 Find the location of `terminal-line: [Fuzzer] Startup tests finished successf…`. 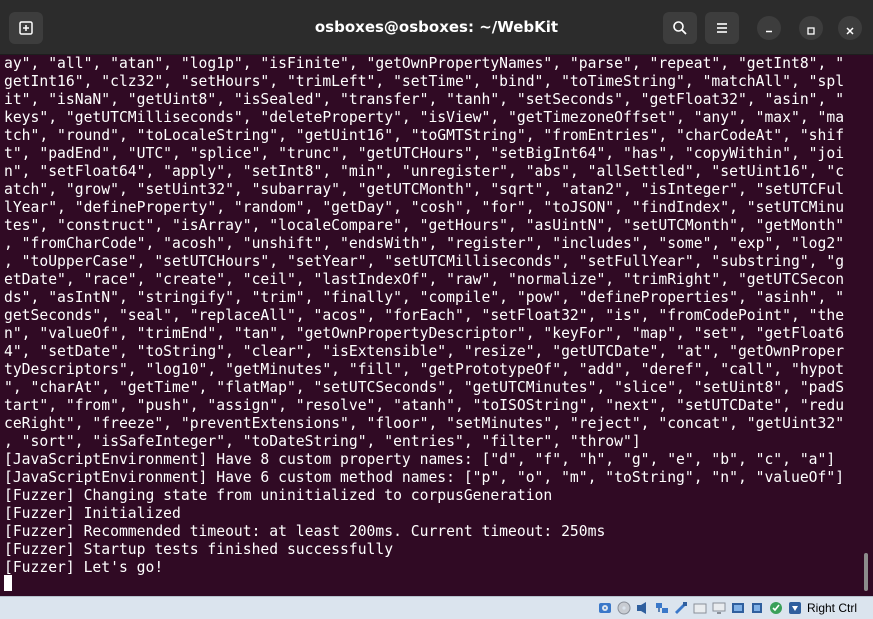

terminal-line: [Fuzzer] Startup tests finished successf… is located at coordinates (199, 549).